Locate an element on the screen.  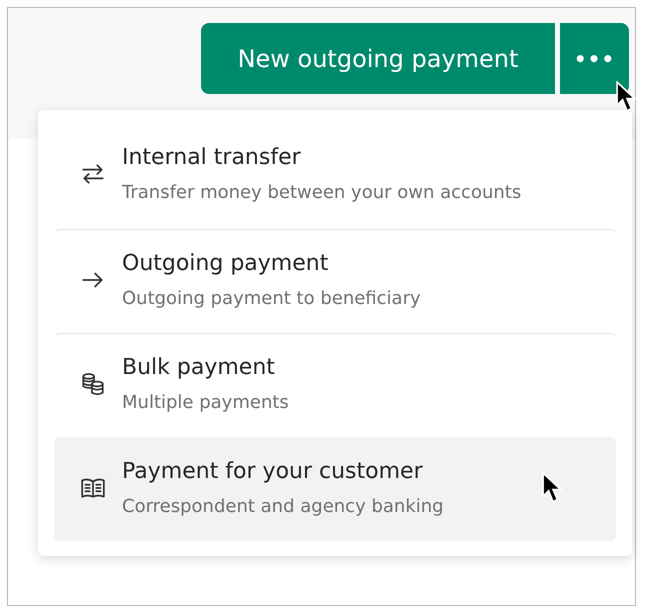
coins-icon is located at coordinates (93, 384).